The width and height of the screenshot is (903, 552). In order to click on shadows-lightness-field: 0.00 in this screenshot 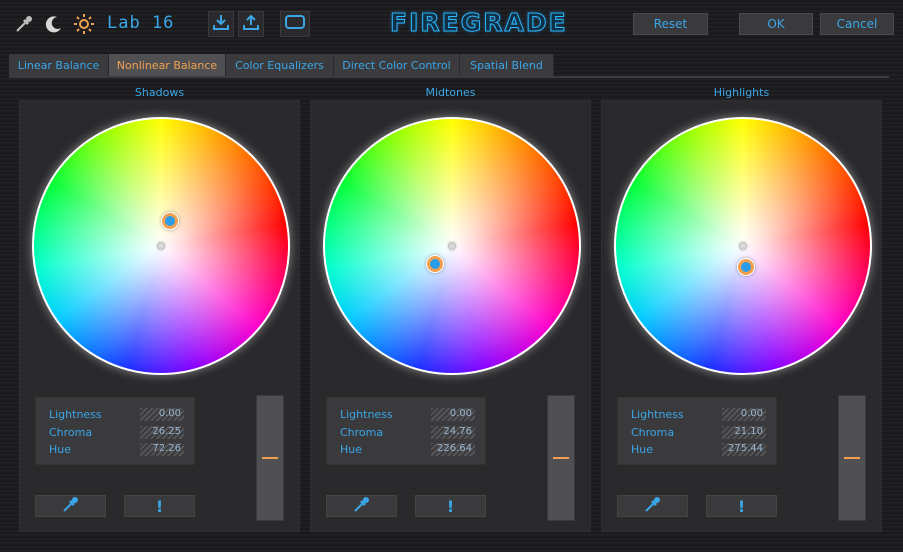, I will do `click(162, 414)`.